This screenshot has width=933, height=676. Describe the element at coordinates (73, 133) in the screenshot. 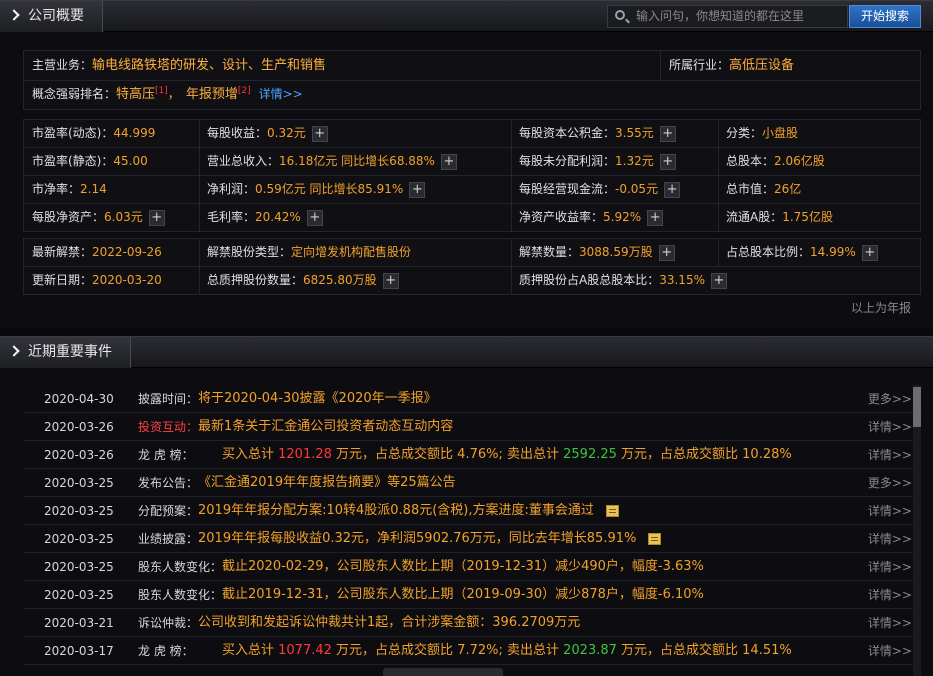

I see `metric-label: 市盈率(动态)：` at that location.